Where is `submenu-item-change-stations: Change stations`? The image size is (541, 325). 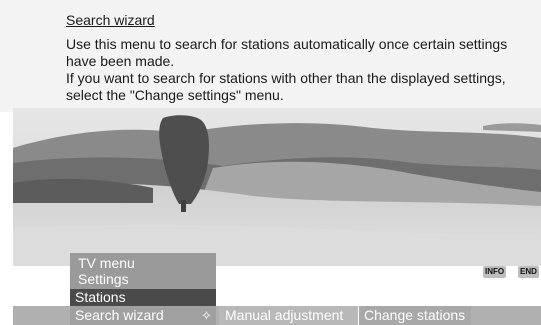
submenu-item-change-stations: Change stations is located at coordinates (414, 315).